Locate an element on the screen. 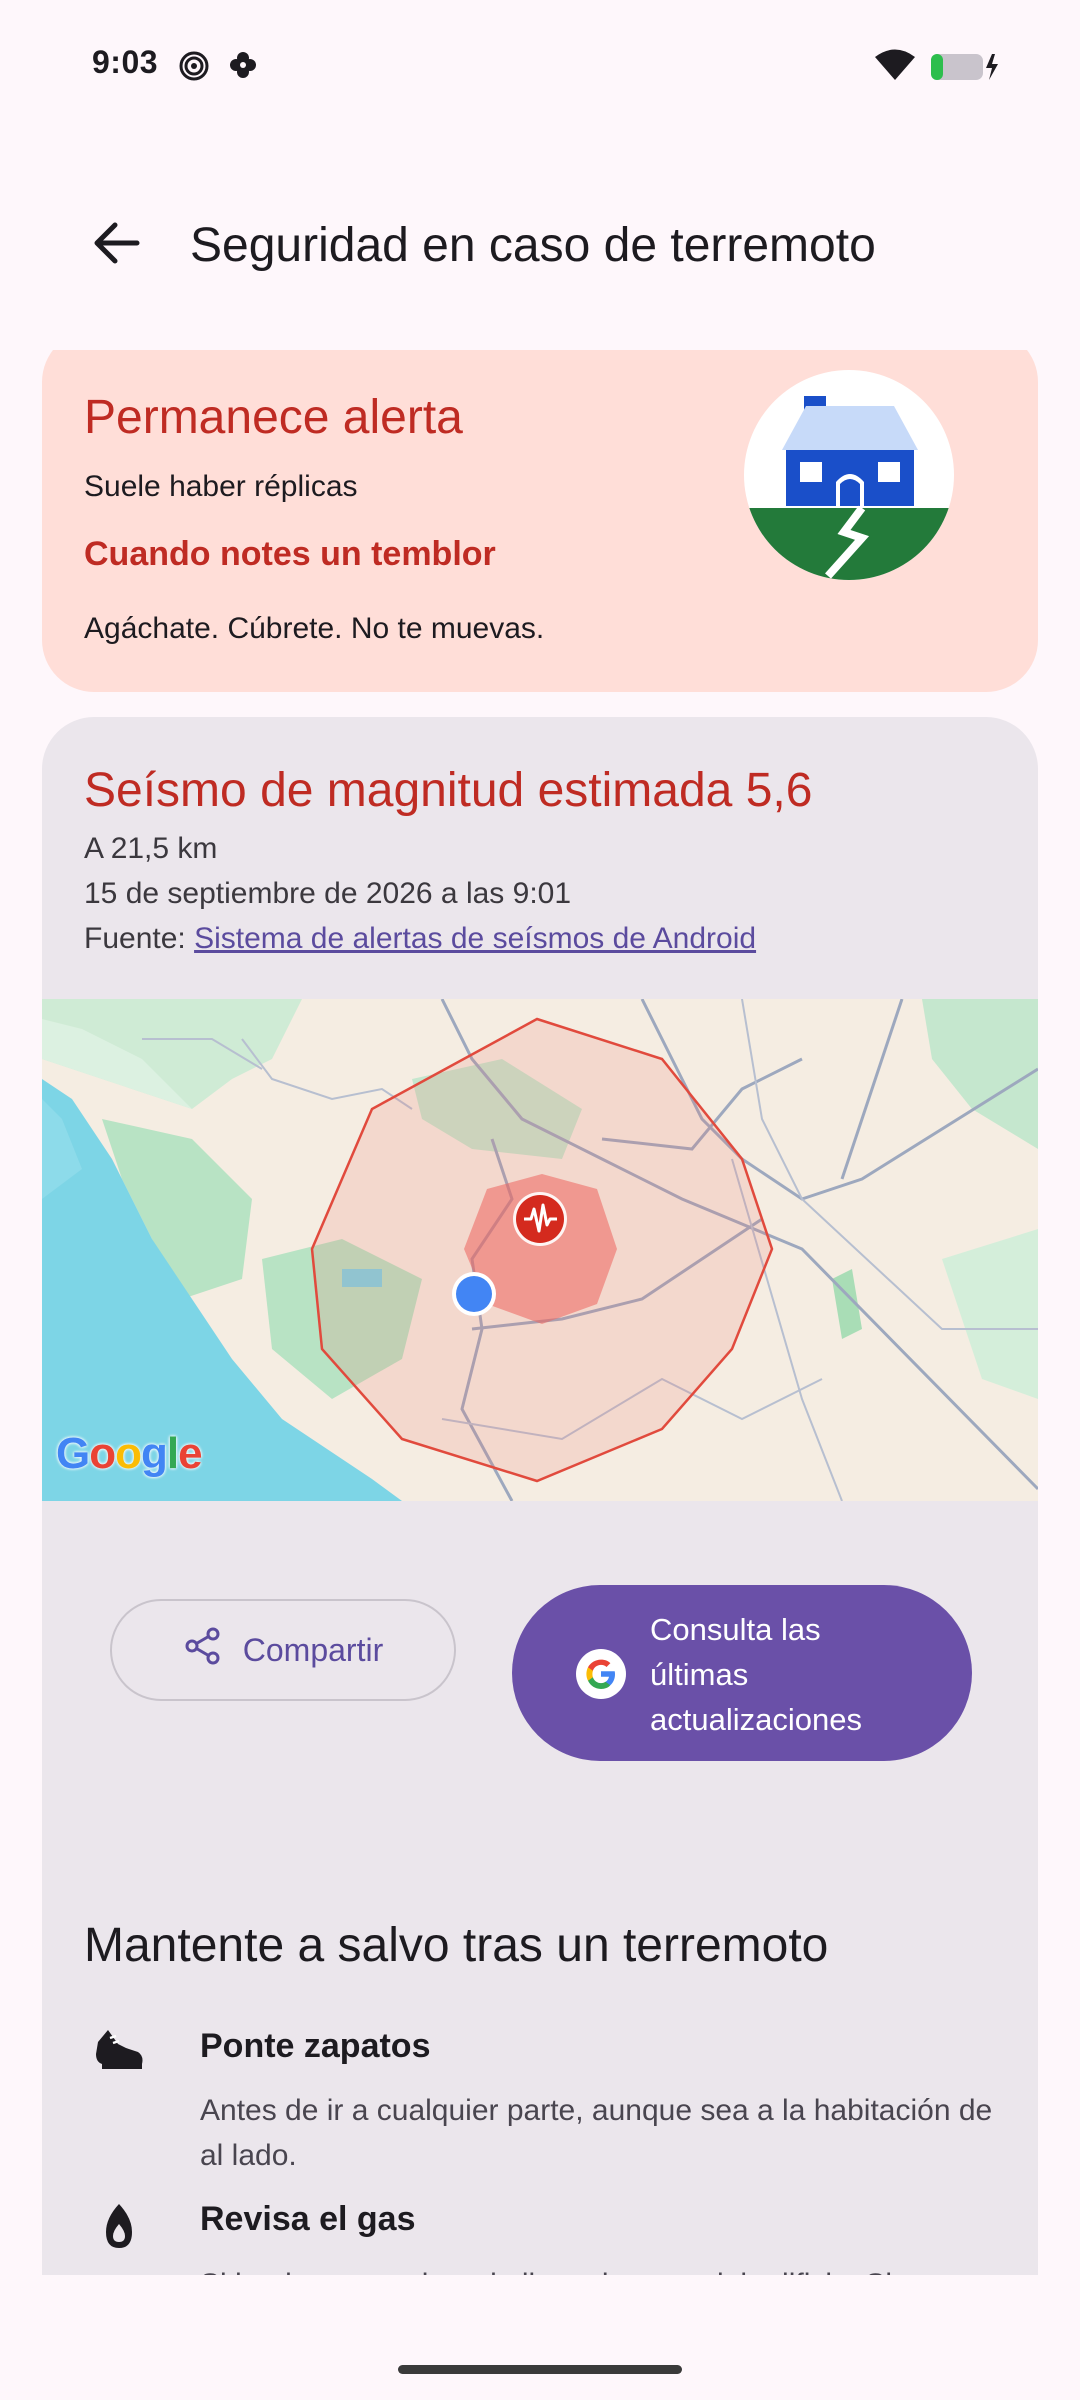 This screenshot has height=2400, width=1080. shoe-icon is located at coordinates (119, 2049).